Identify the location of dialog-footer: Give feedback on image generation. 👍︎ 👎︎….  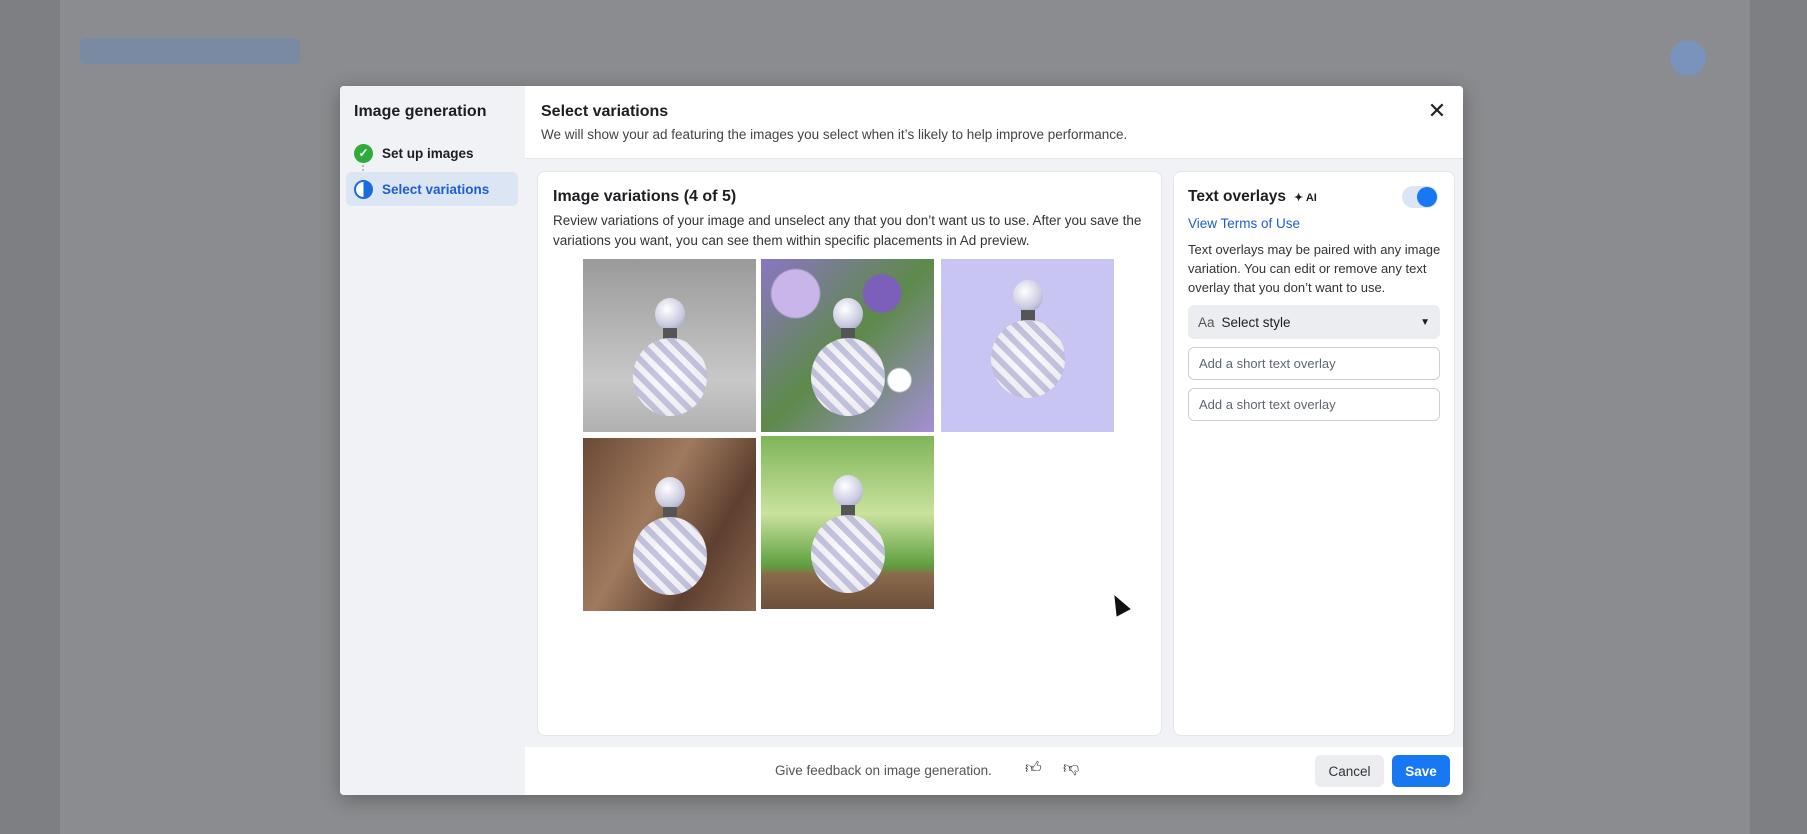
(994, 771).